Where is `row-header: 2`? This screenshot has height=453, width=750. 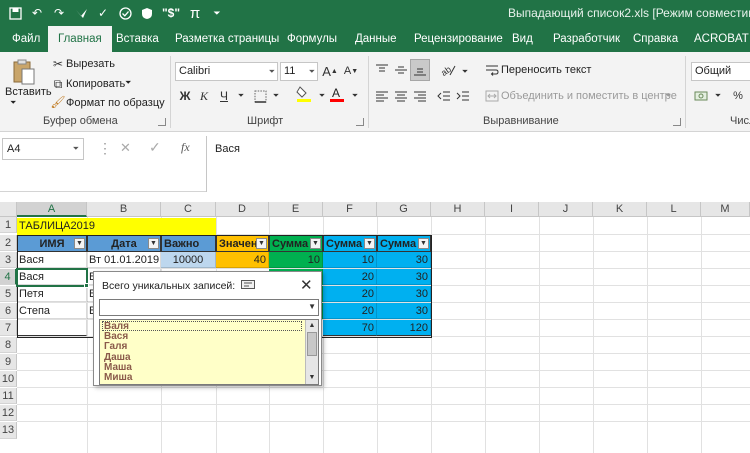 row-header: 2 is located at coordinates (8, 243).